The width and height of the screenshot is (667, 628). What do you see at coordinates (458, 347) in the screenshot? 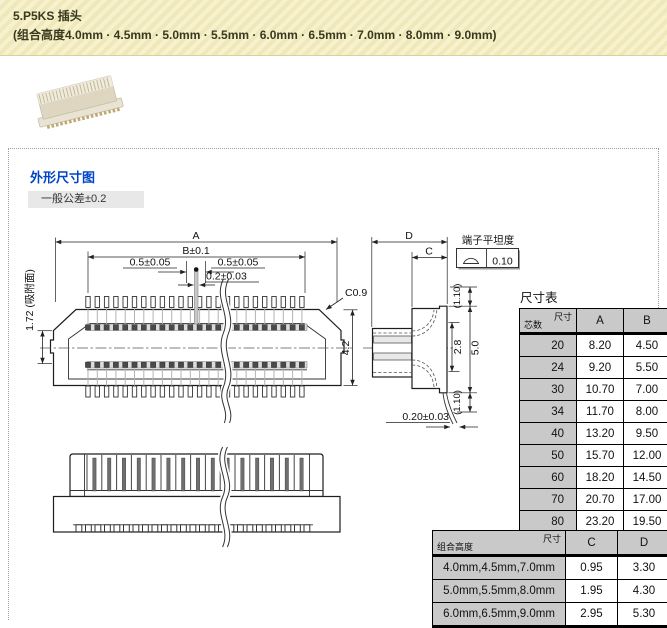
I see `dim-label-28: 2.8` at bounding box center [458, 347].